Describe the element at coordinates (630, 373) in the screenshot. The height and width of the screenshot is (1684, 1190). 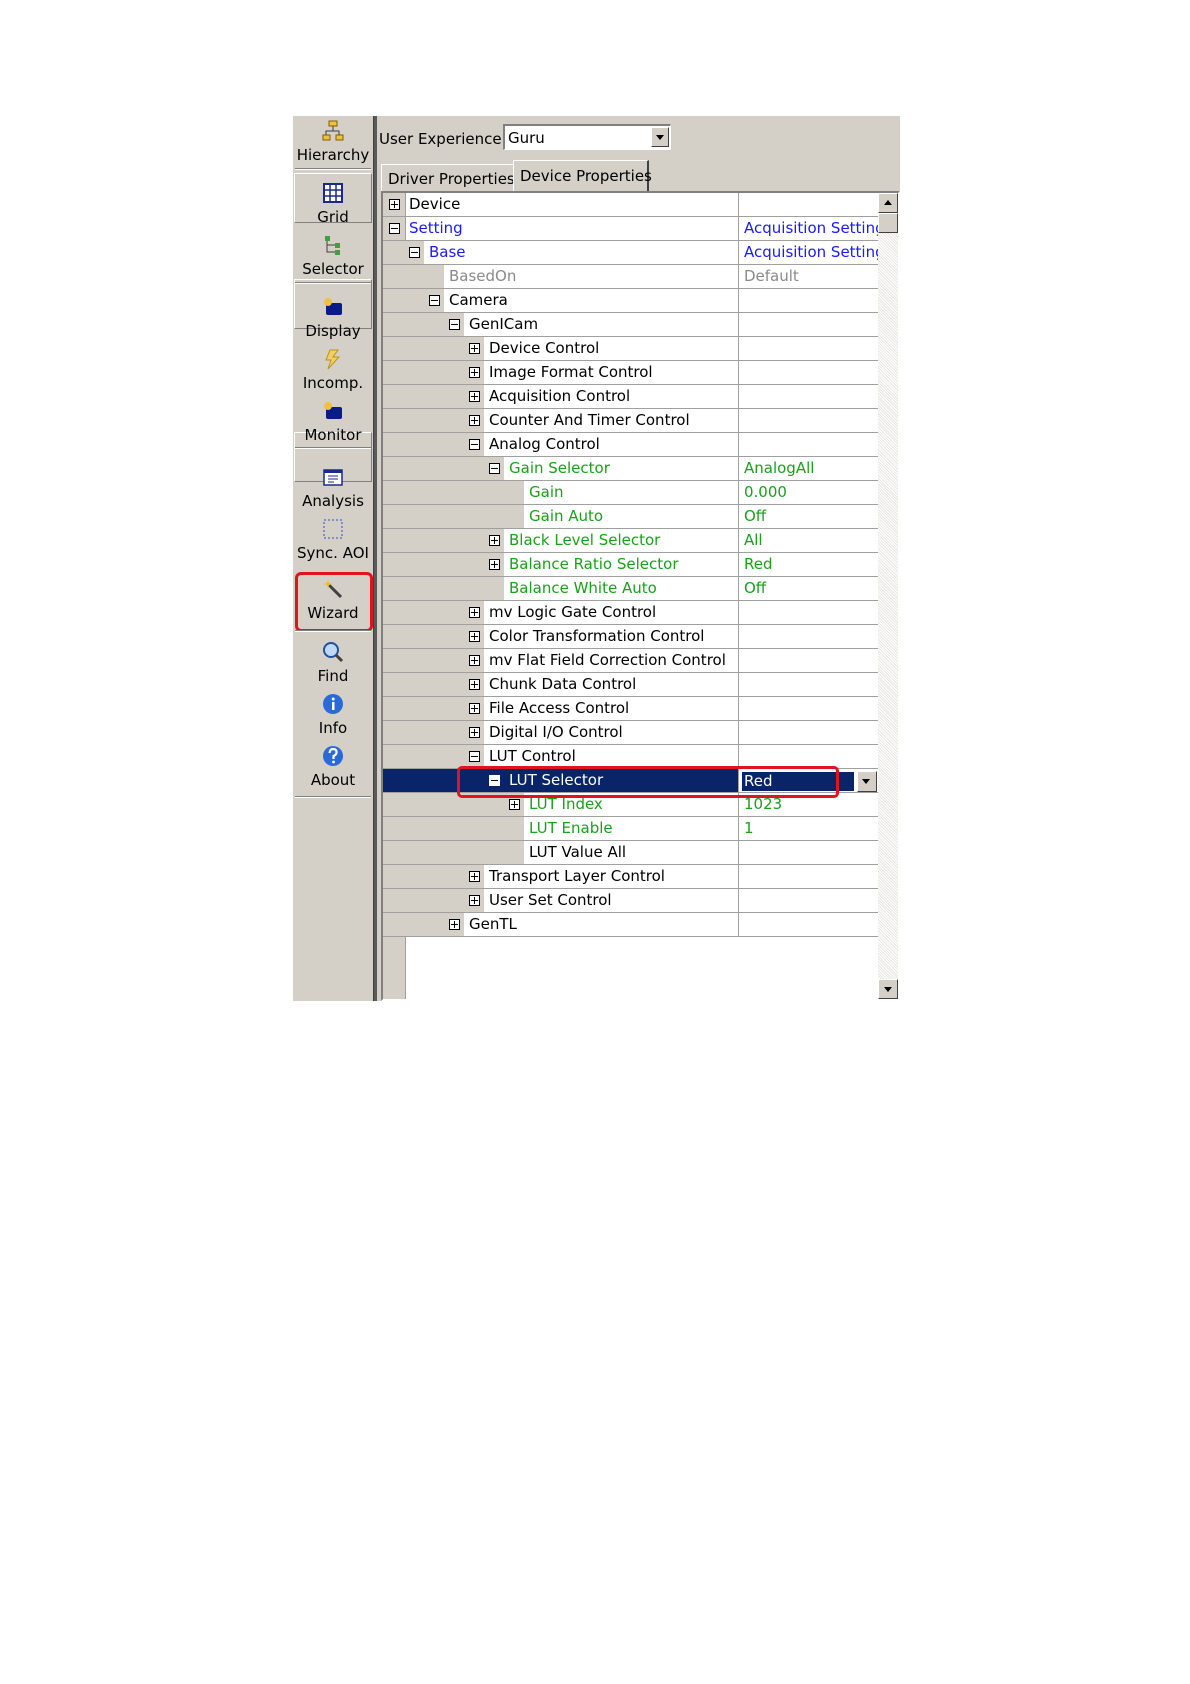
I see `property-row: Image Format Control` at that location.